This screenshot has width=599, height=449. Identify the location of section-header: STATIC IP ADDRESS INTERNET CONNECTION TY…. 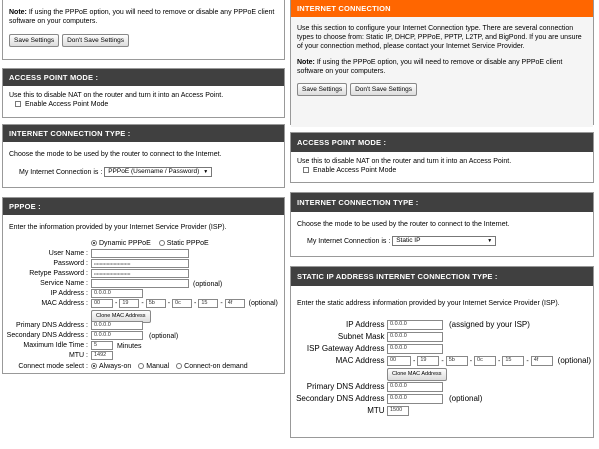
(442, 276).